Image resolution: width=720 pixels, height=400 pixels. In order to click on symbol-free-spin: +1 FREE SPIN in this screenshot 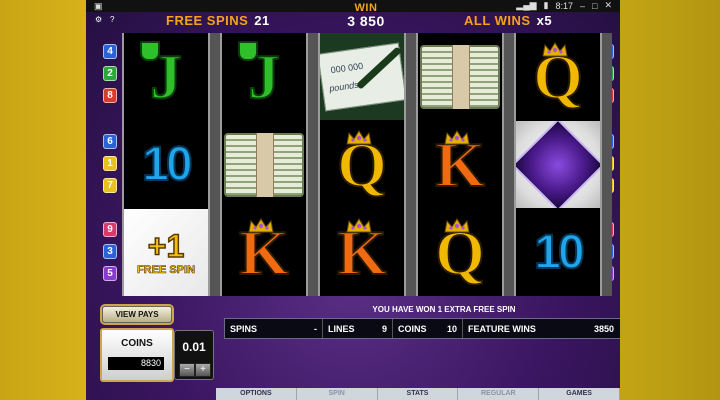, I will do `click(166, 252)`.